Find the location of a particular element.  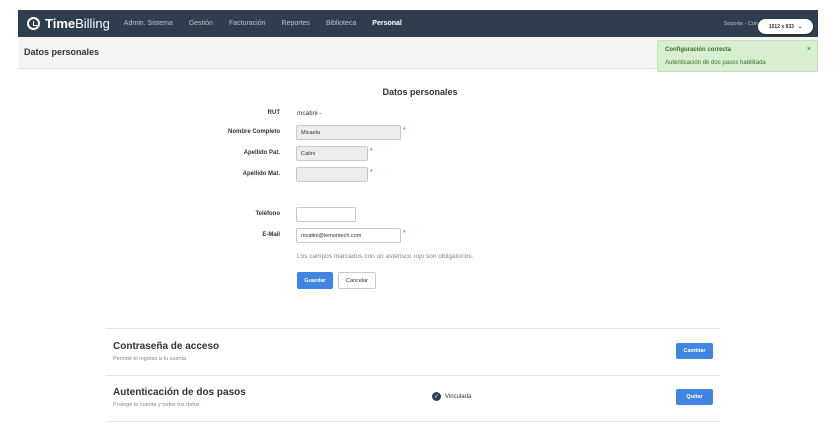

nav-item-facturacion: Facturación is located at coordinates (247, 23).